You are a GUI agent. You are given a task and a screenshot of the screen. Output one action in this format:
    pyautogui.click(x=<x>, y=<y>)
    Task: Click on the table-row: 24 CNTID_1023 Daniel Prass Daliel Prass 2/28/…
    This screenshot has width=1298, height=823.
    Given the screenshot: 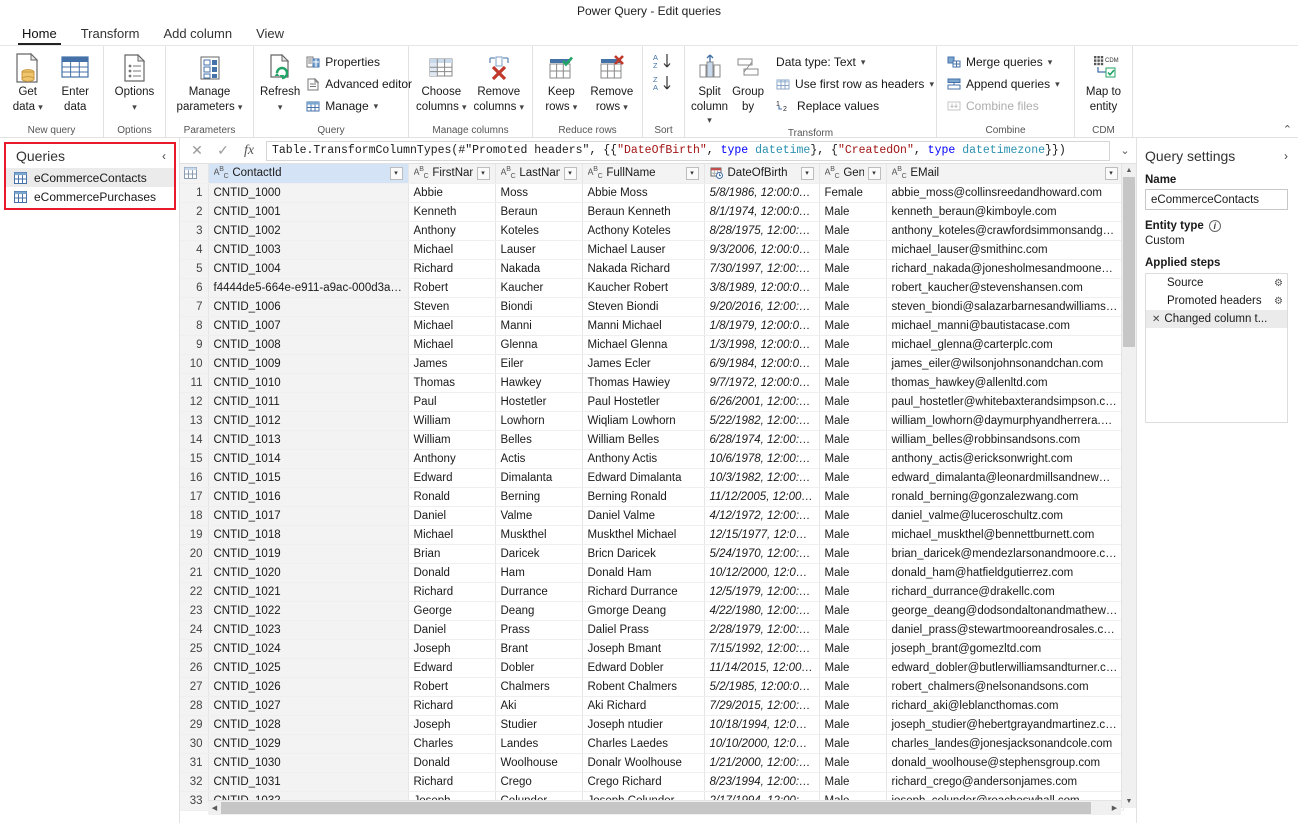 What is the action you would take?
    pyautogui.click(x=652, y=630)
    